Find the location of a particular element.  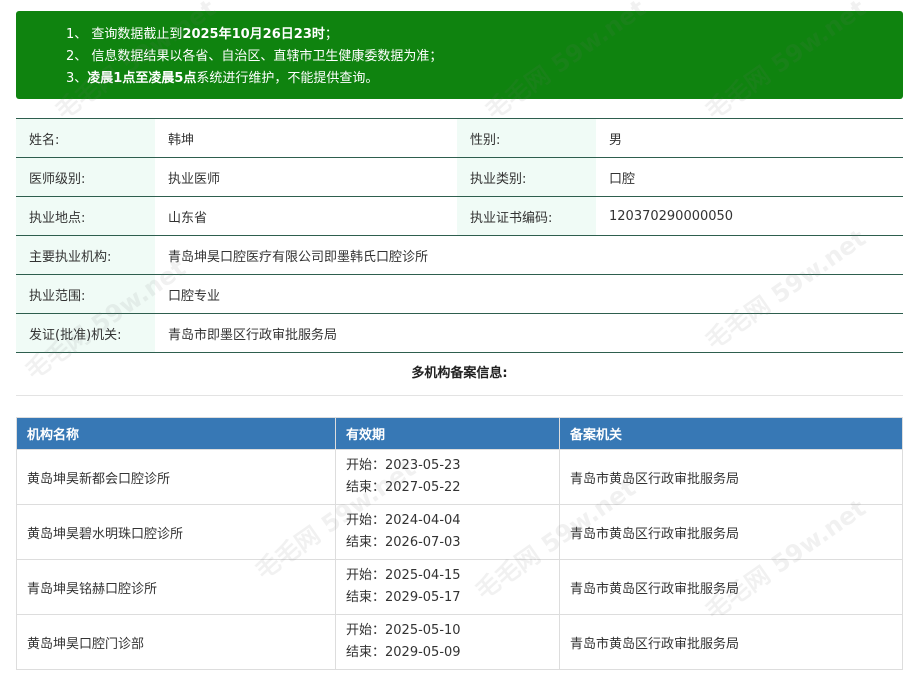

issuer-value: 青岛市即墨区行政审批服务局 is located at coordinates (253, 335).